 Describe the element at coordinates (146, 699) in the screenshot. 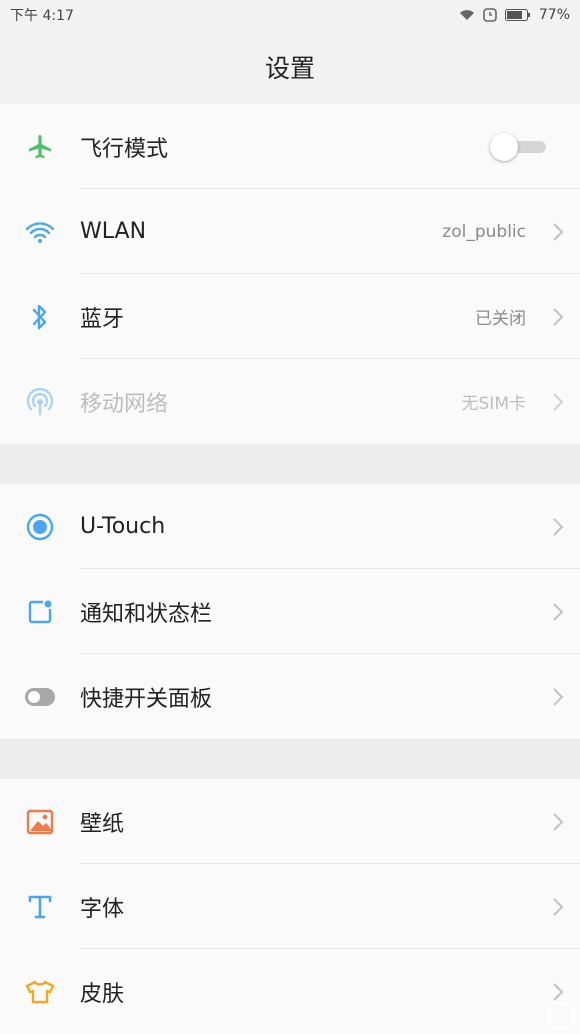

I see `quick-toggle-panel-label: 快捷开关面板` at that location.